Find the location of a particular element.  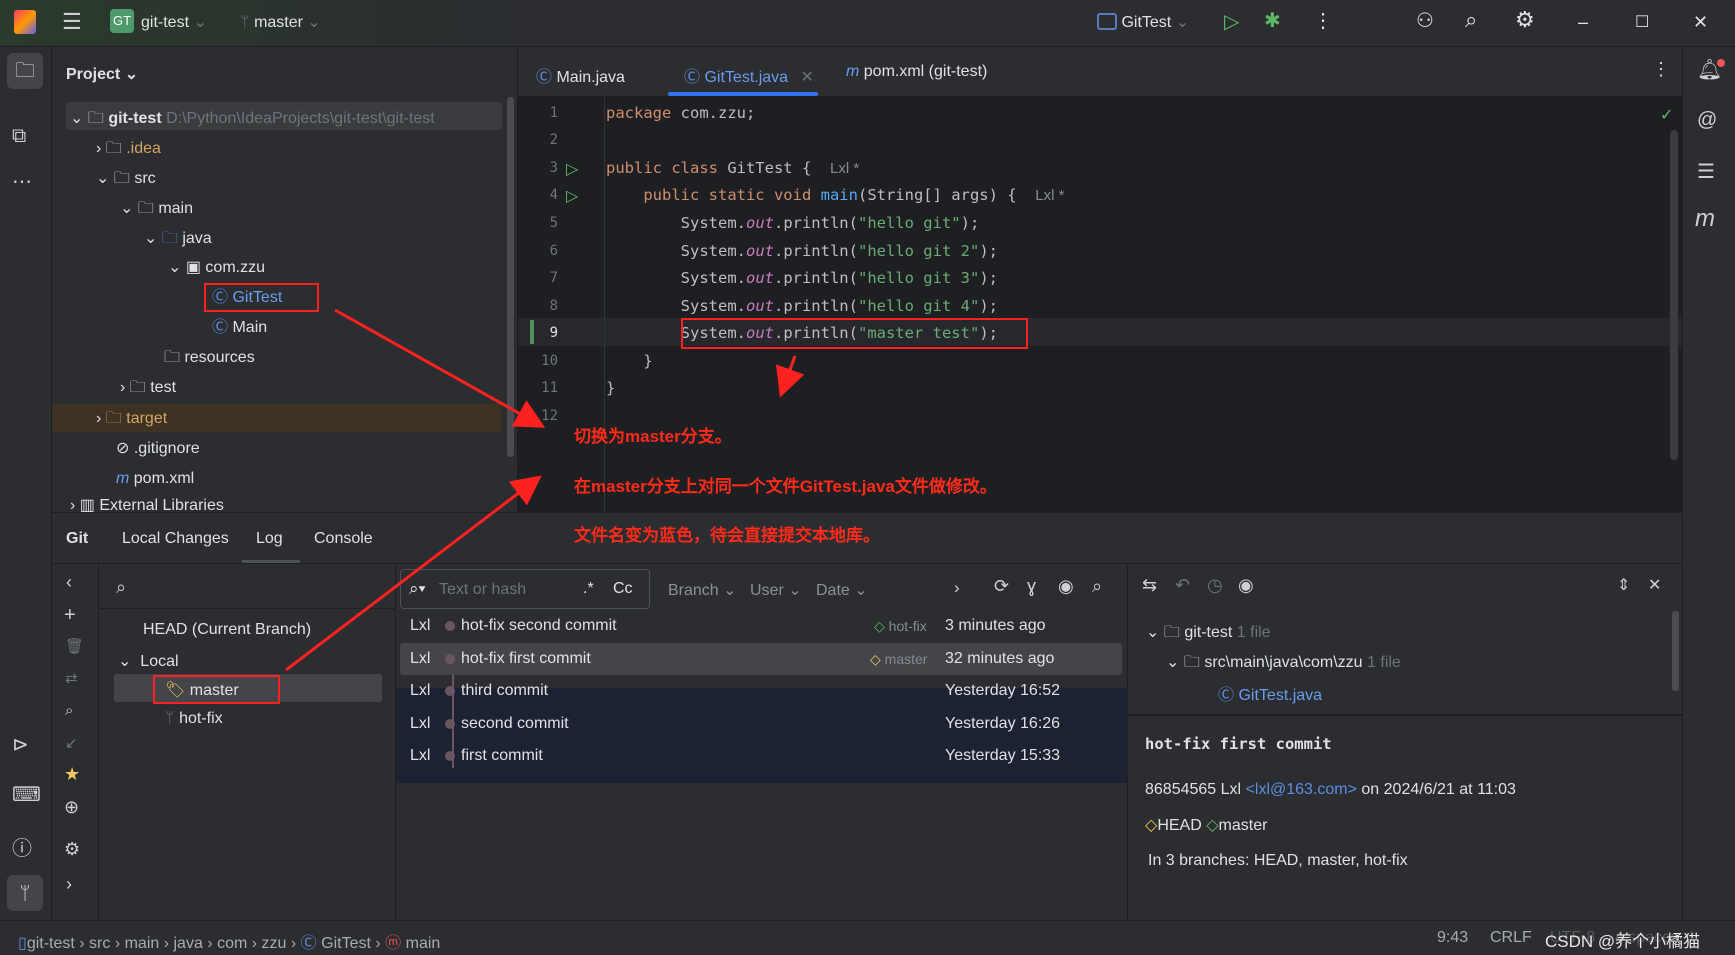

arrow-code is located at coordinates (790, 376).